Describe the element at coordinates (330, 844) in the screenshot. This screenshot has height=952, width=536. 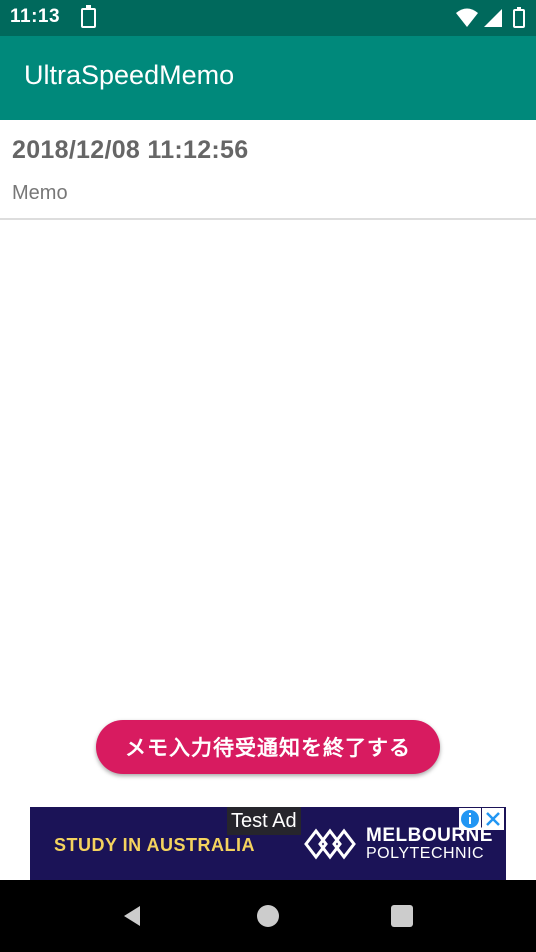
I see `melbourne-polytechnic-logo` at that location.